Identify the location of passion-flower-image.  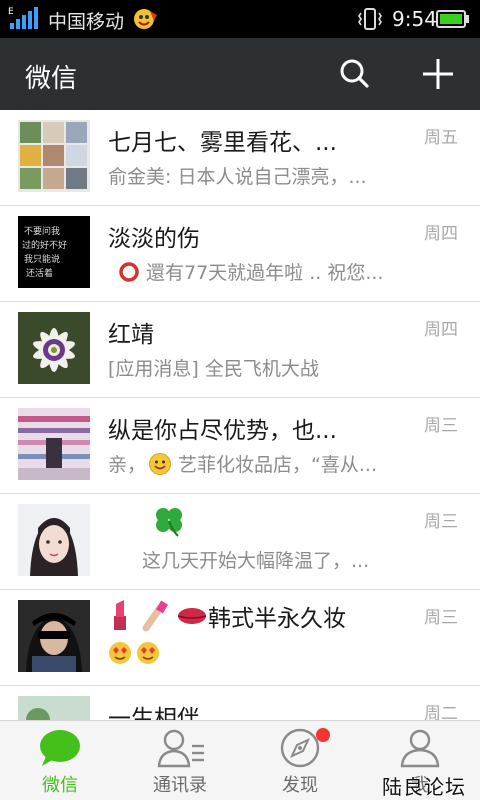
(54, 348).